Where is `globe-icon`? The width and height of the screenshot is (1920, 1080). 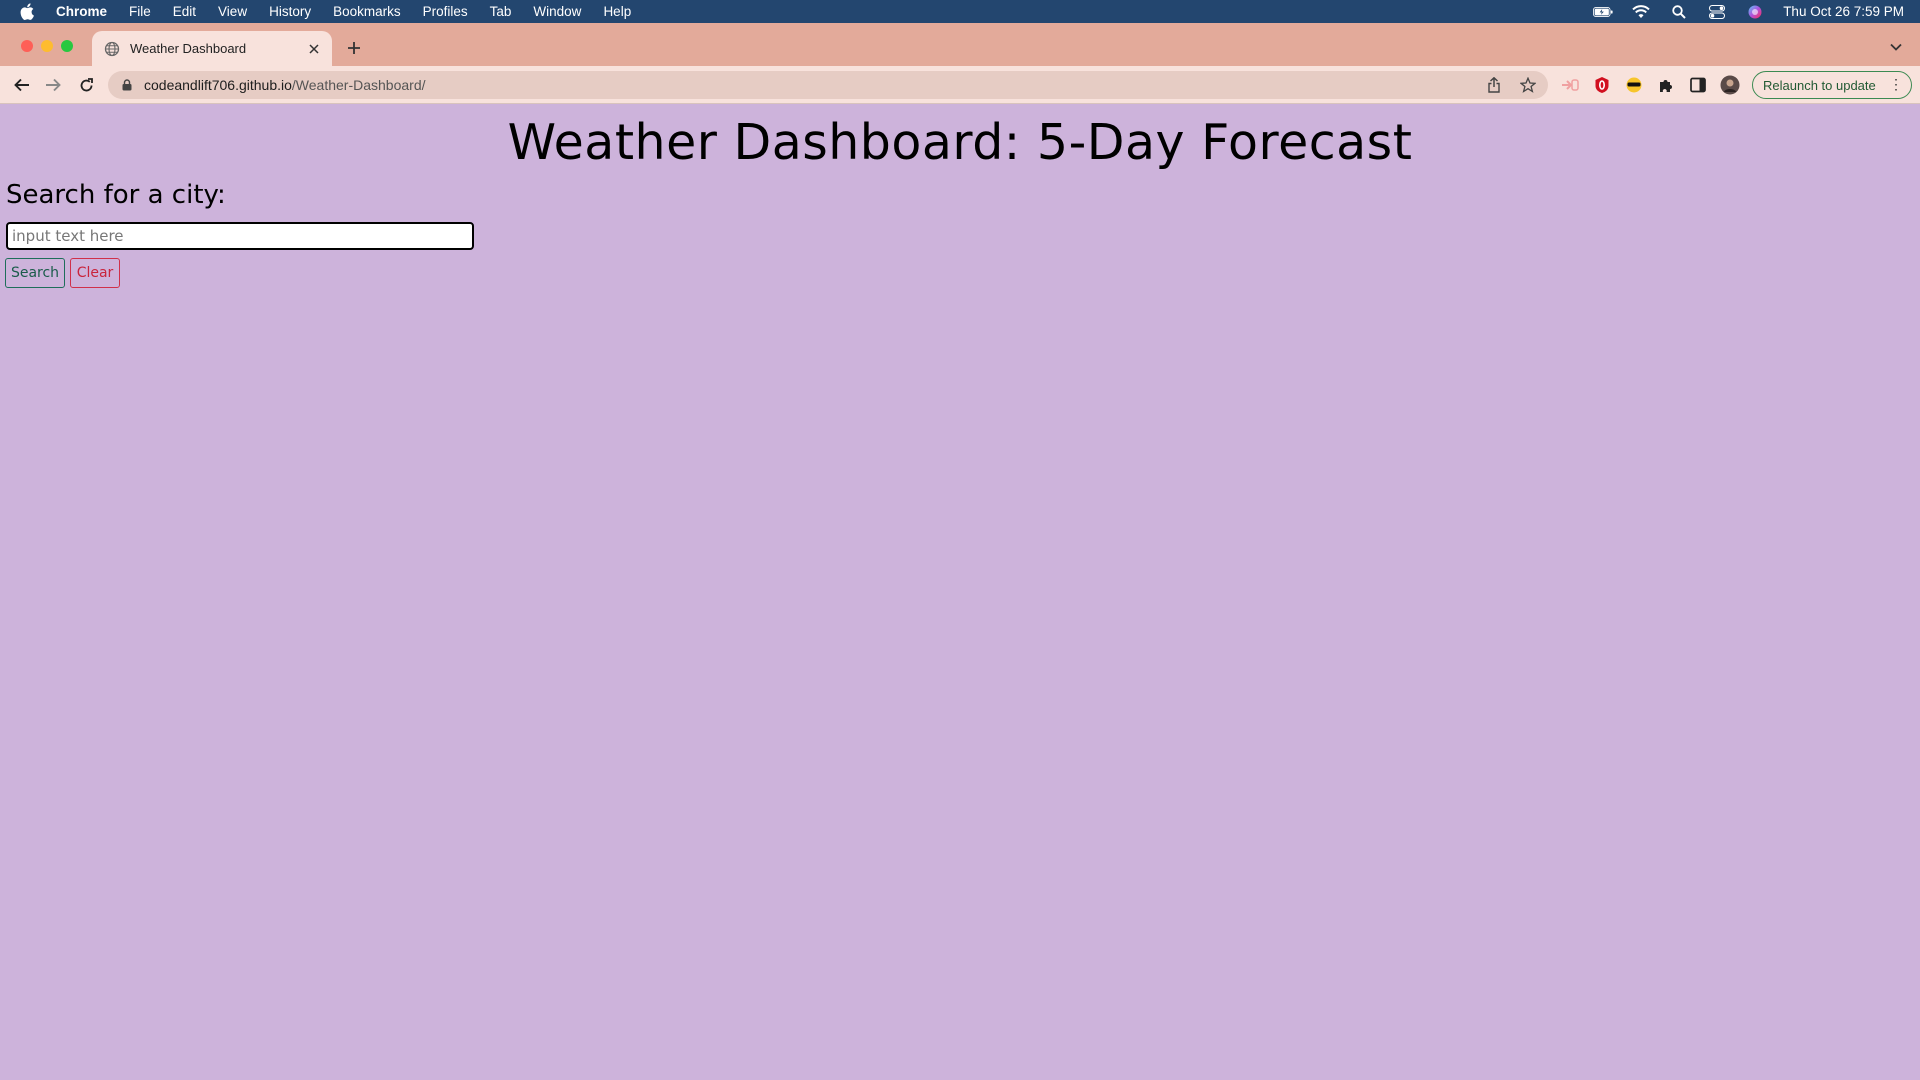 globe-icon is located at coordinates (112, 49).